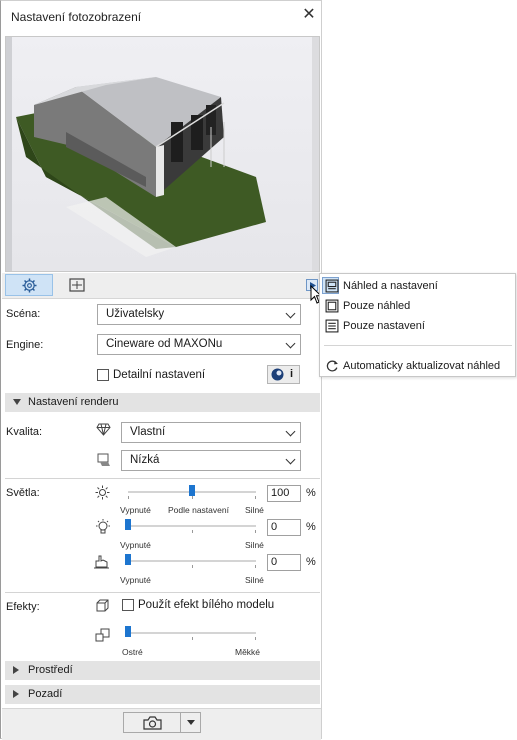  Describe the element at coordinates (24, 432) in the screenshot. I see `quality-label: Kvalita:` at that location.